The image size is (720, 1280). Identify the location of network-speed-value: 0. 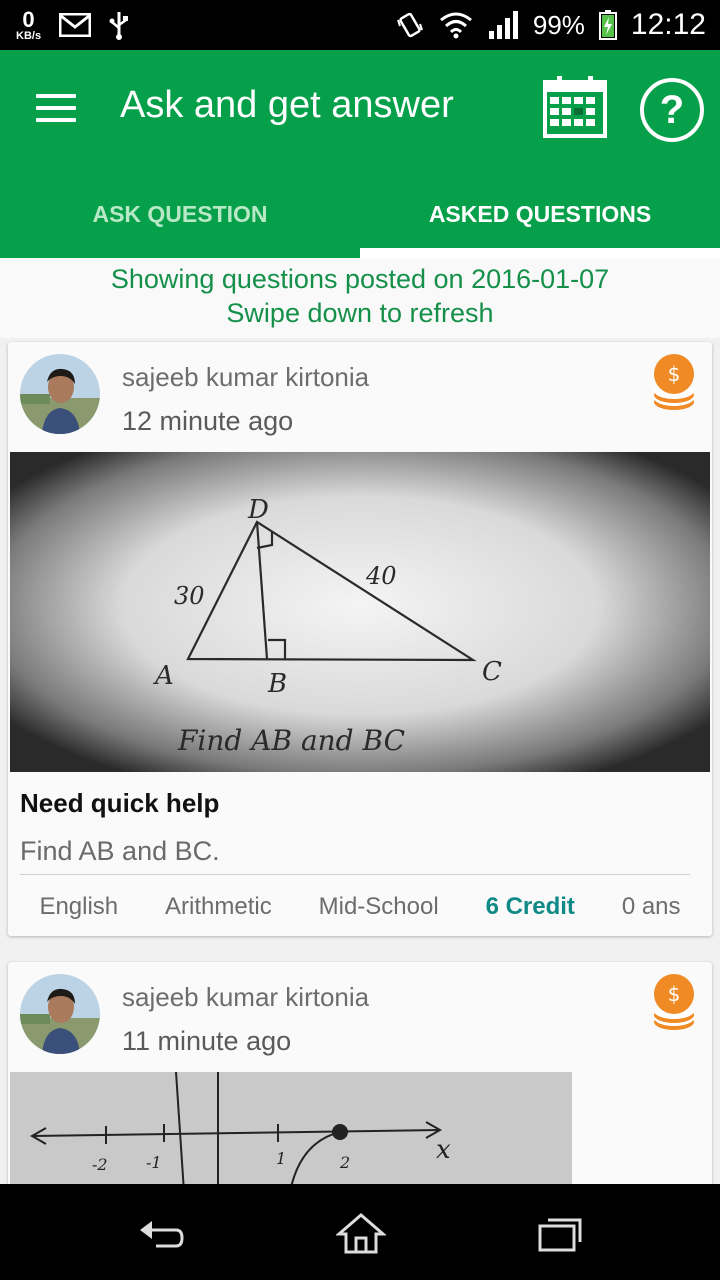
(28, 19).